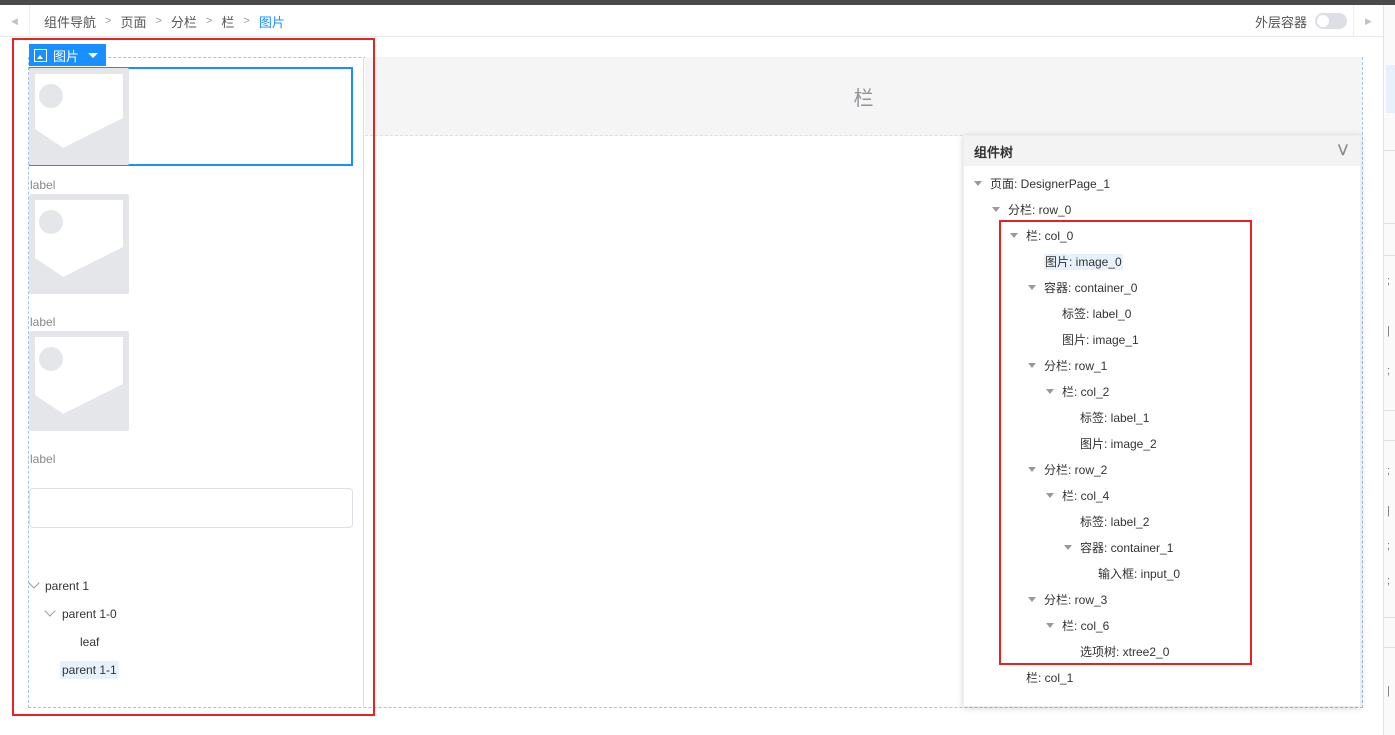 The height and width of the screenshot is (735, 1395). Describe the element at coordinates (1125, 442) in the screenshot. I see `highlight-box-tree` at that location.